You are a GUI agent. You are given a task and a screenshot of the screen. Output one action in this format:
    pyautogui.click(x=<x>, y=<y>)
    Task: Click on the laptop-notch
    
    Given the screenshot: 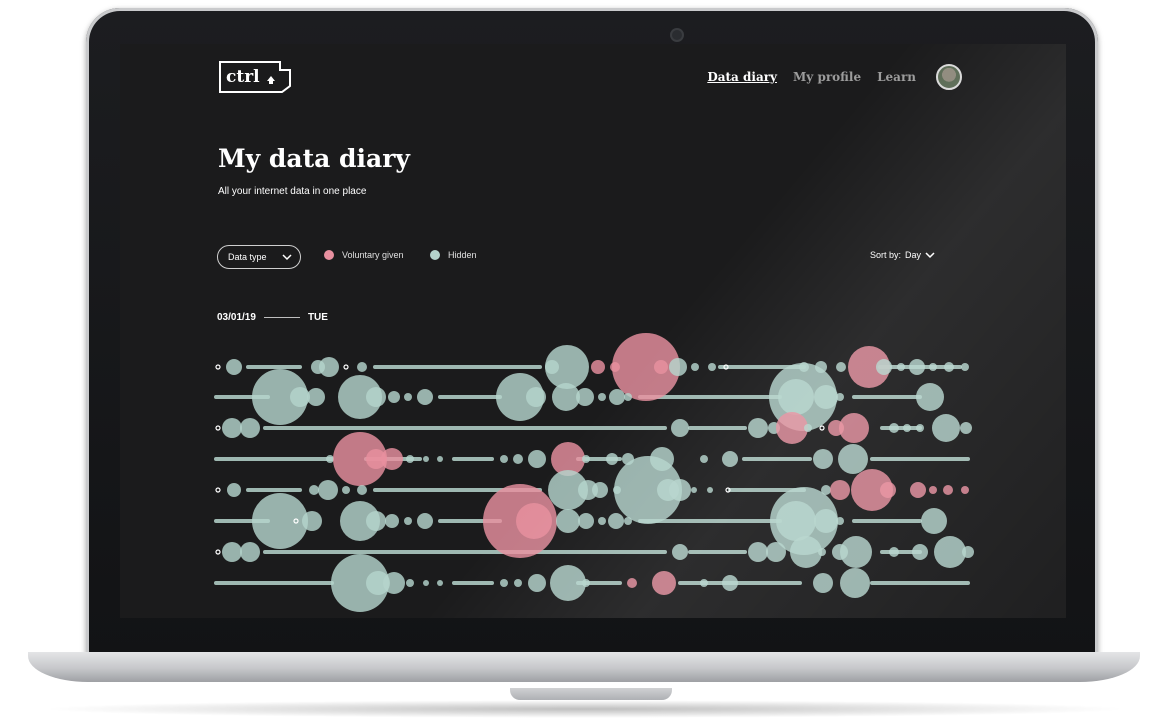 What is the action you would take?
    pyautogui.click(x=591, y=694)
    